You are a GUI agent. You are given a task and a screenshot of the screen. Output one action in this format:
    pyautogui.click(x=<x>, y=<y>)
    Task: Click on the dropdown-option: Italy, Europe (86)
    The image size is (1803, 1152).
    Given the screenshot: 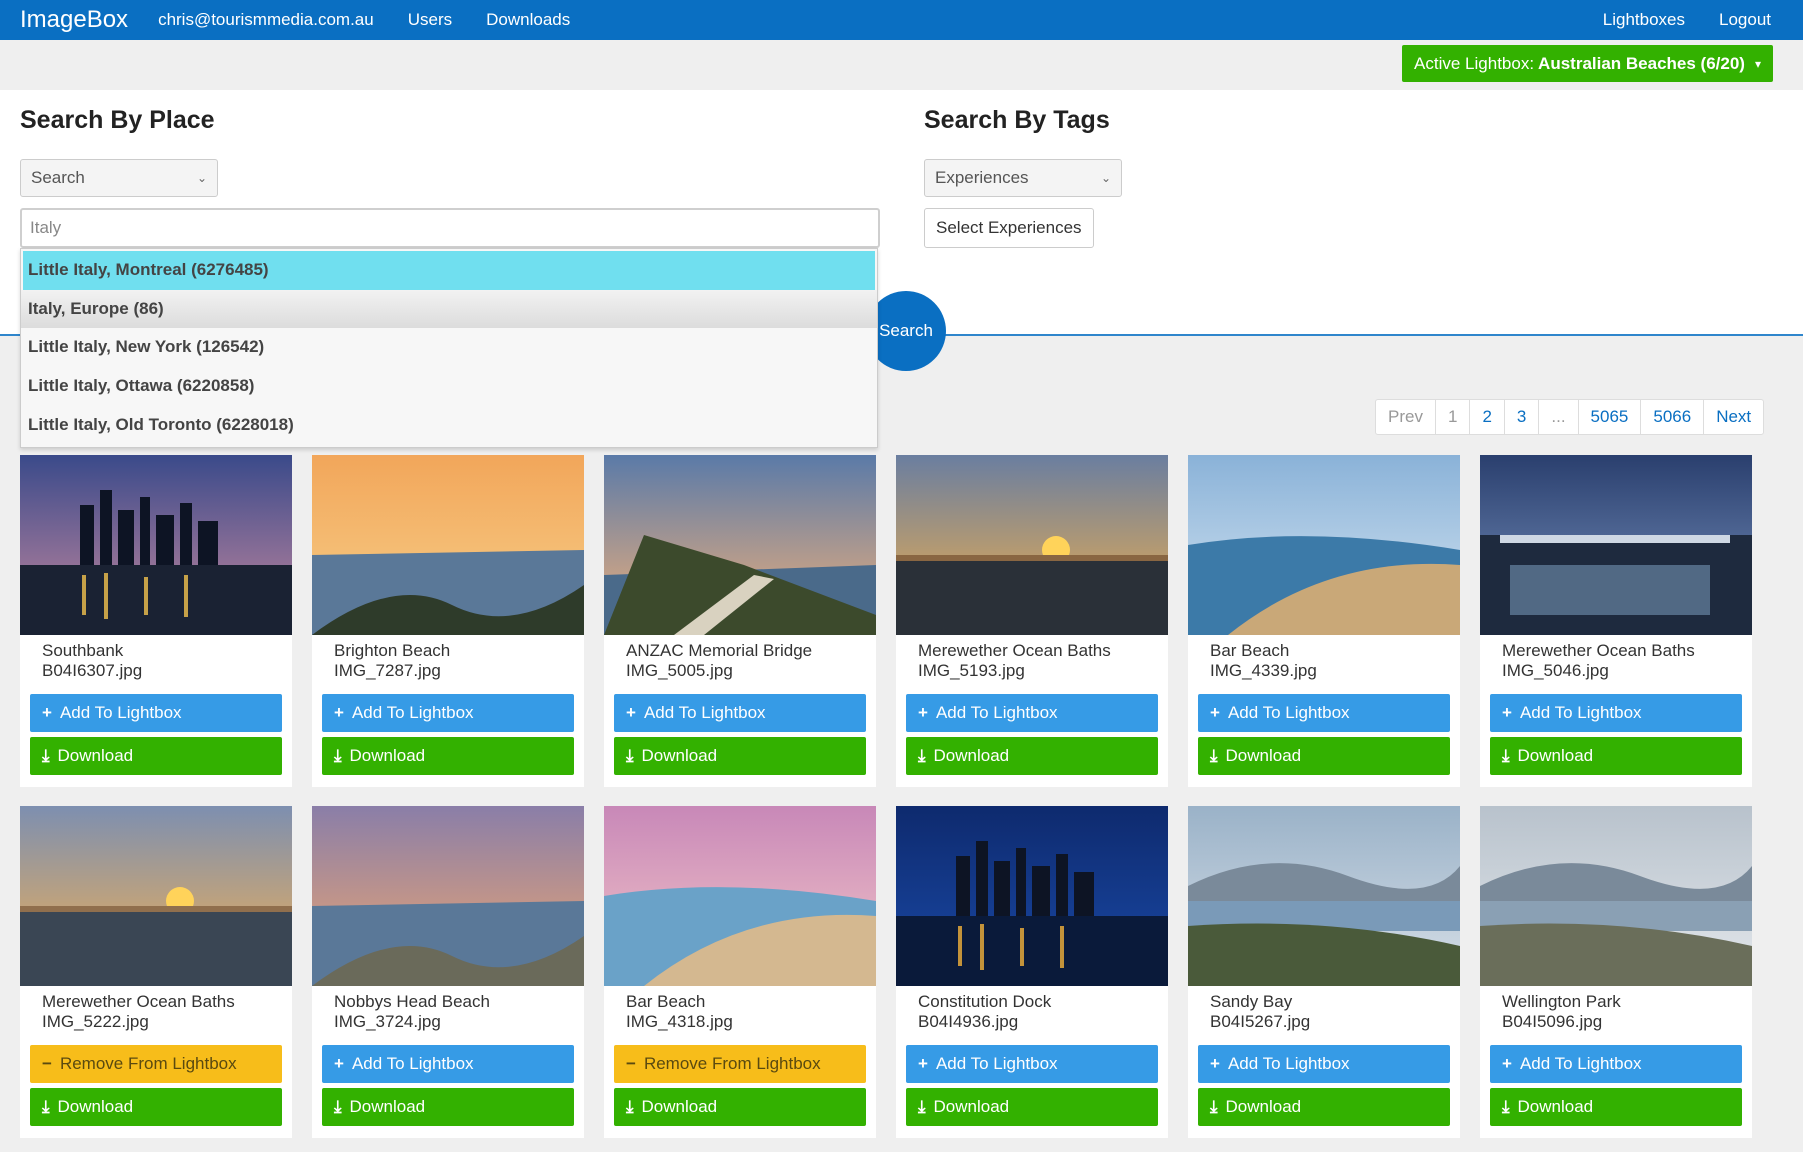 What is the action you would take?
    pyautogui.click(x=449, y=309)
    